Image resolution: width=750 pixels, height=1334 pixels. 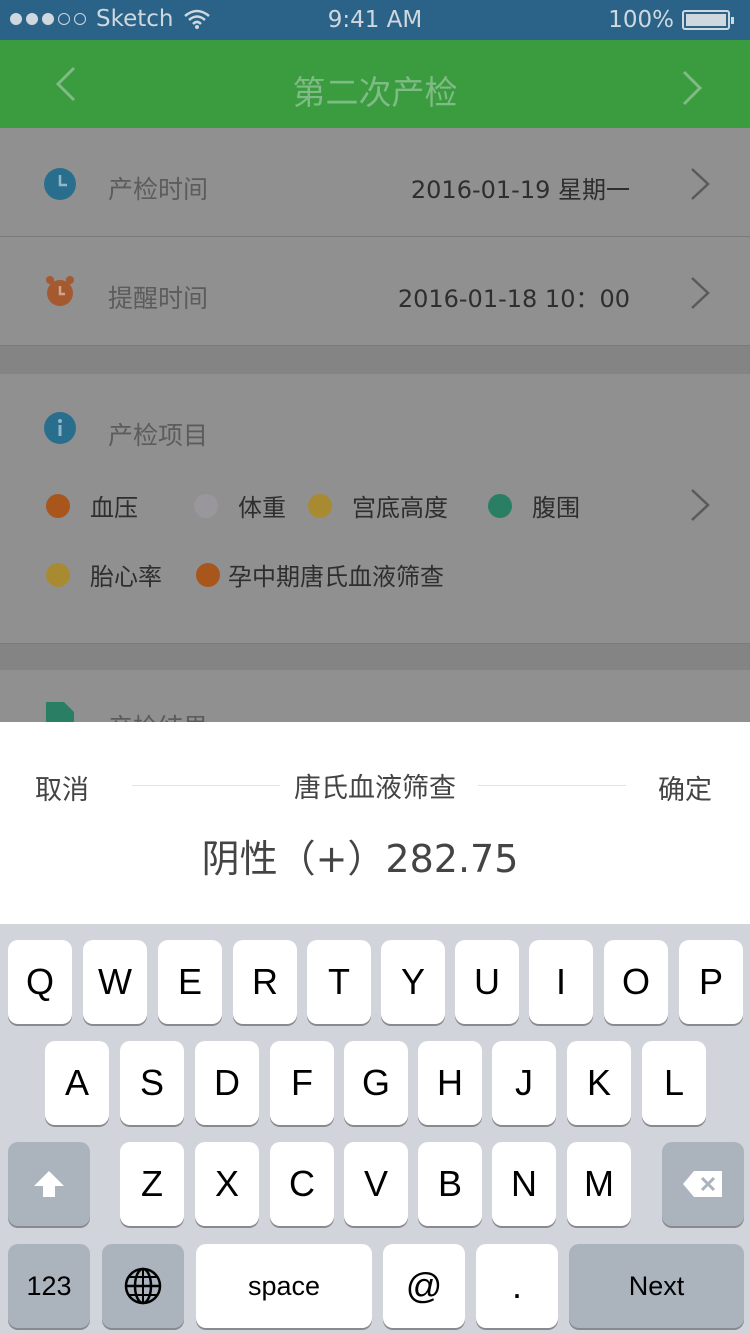 I want to click on exam-item: 胎心率, so click(x=104, y=574).